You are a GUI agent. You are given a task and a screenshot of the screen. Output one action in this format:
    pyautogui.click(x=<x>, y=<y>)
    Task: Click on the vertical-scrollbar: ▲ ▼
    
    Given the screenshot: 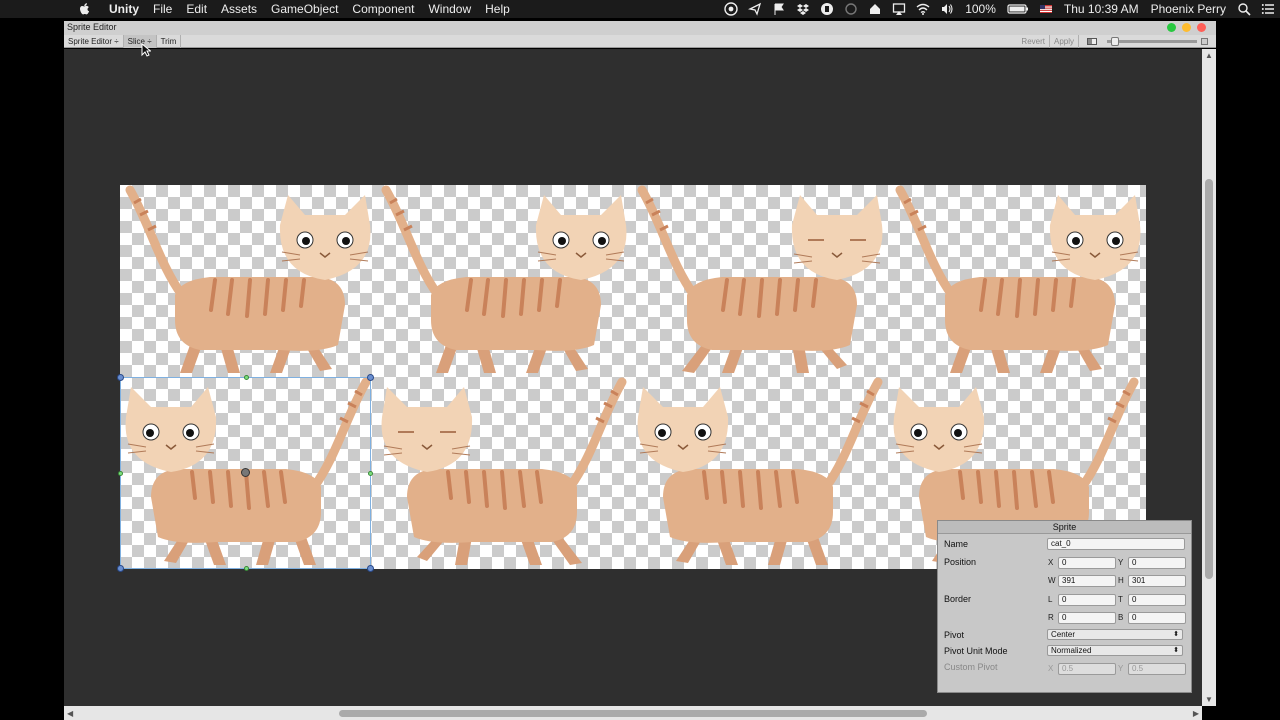 What is the action you would take?
    pyautogui.click(x=1209, y=377)
    